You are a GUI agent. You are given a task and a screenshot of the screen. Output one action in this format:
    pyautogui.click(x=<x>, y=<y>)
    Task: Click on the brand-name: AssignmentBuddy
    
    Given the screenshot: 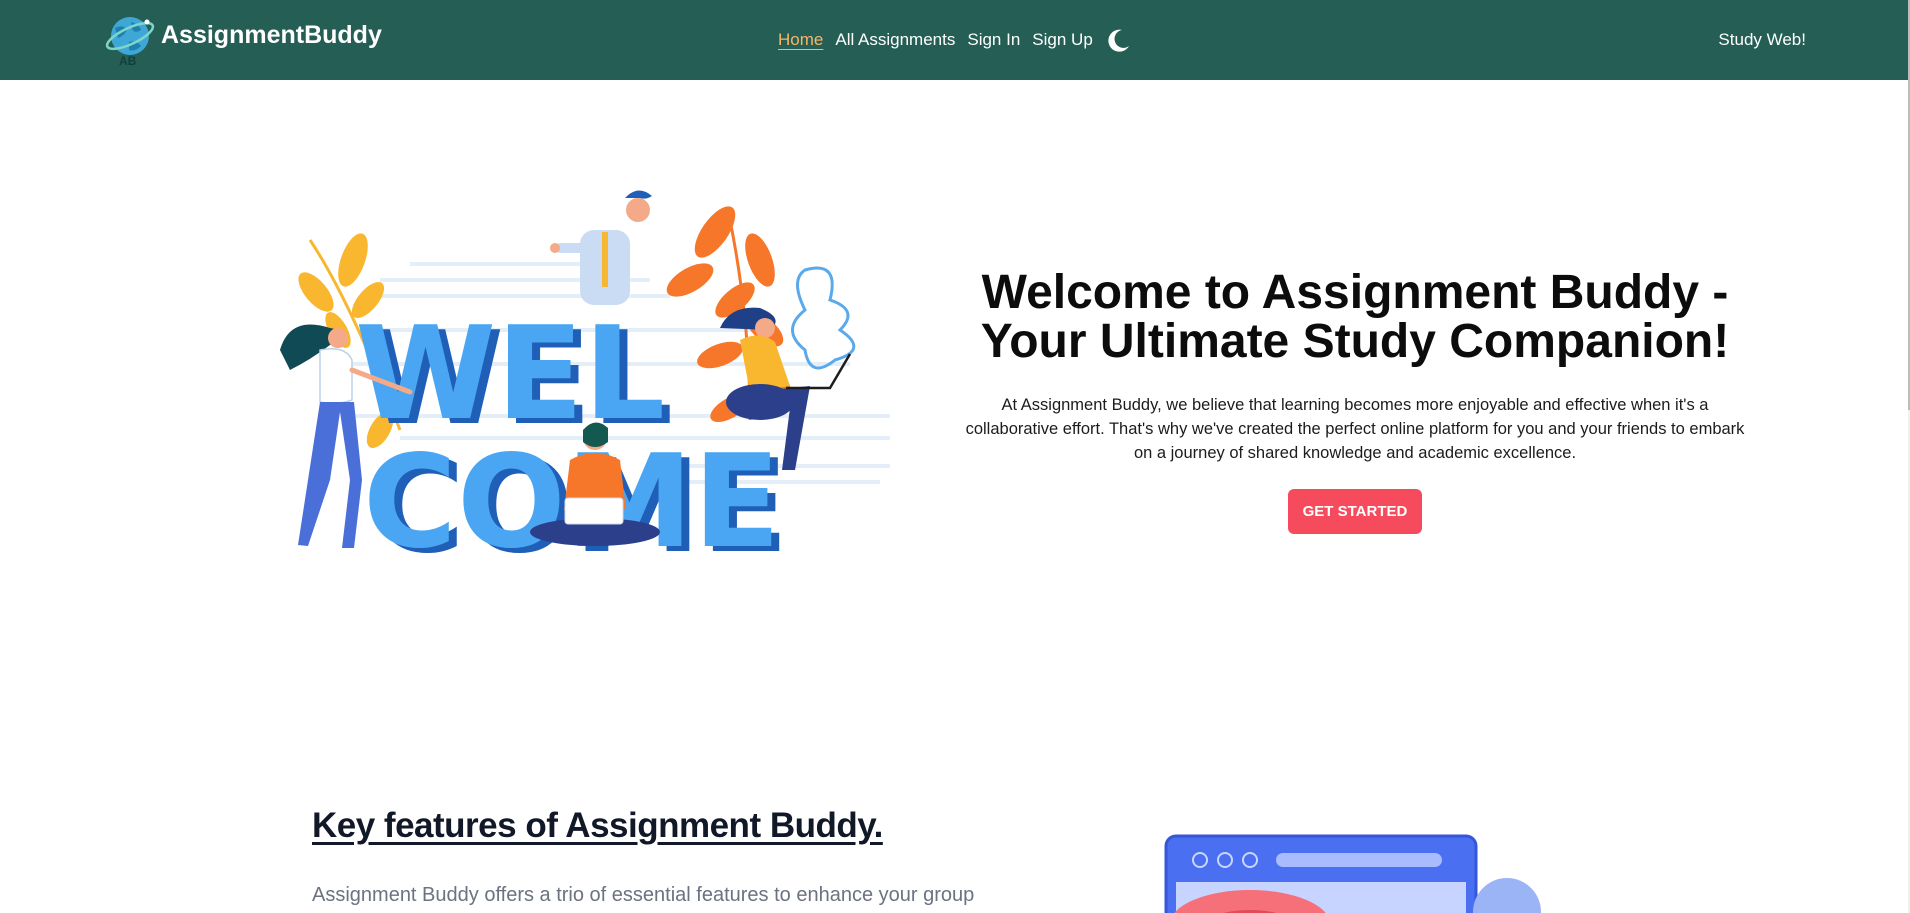 What is the action you would take?
    pyautogui.click(x=271, y=34)
    